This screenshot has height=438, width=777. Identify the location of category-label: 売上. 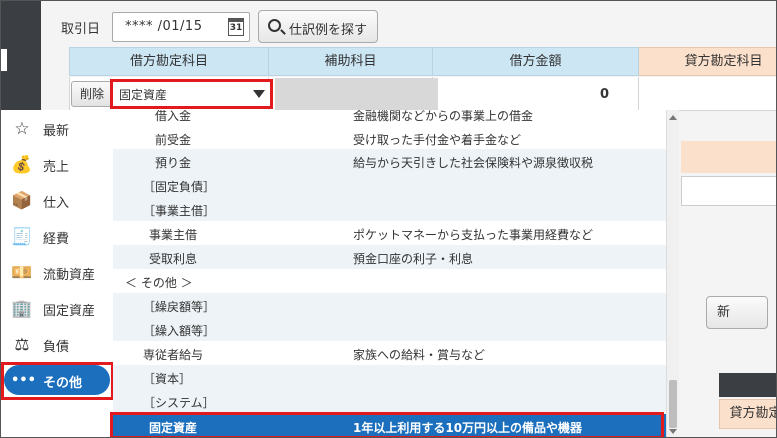
(56, 167).